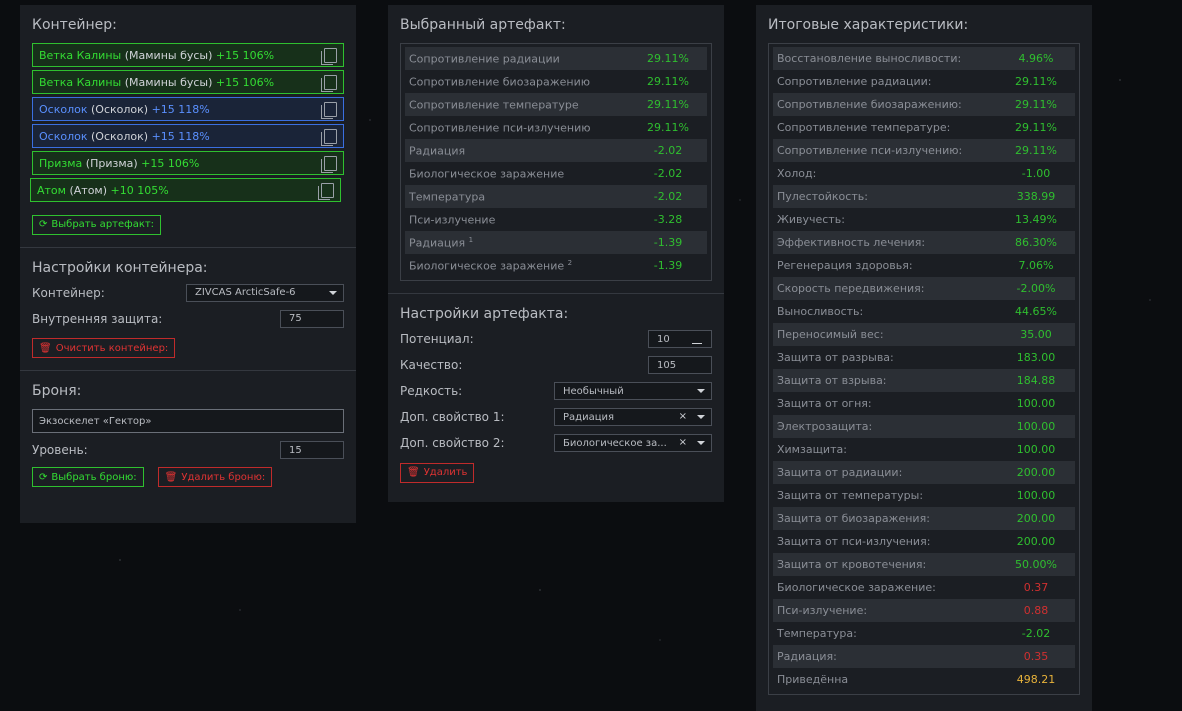 The height and width of the screenshot is (711, 1182). Describe the element at coordinates (924, 633) in the screenshot. I see `table-row: Температура: -2.02` at that location.